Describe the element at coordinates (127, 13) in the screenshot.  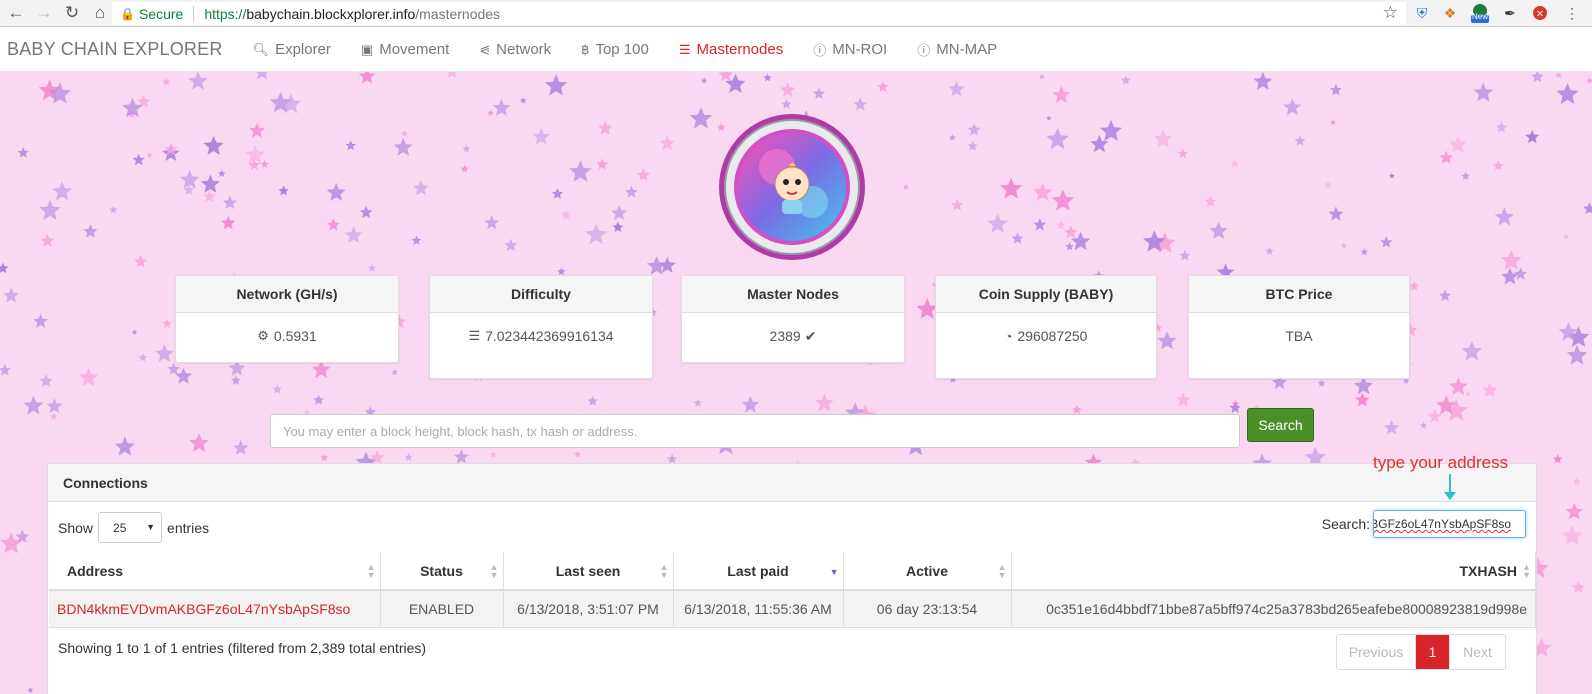
I see `lock-icon: 🔒` at that location.